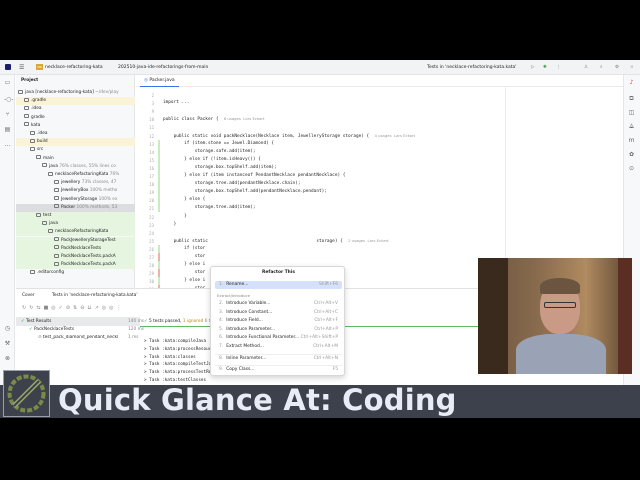  I want to click on project-tool-icon: ▭, so click(7, 82).